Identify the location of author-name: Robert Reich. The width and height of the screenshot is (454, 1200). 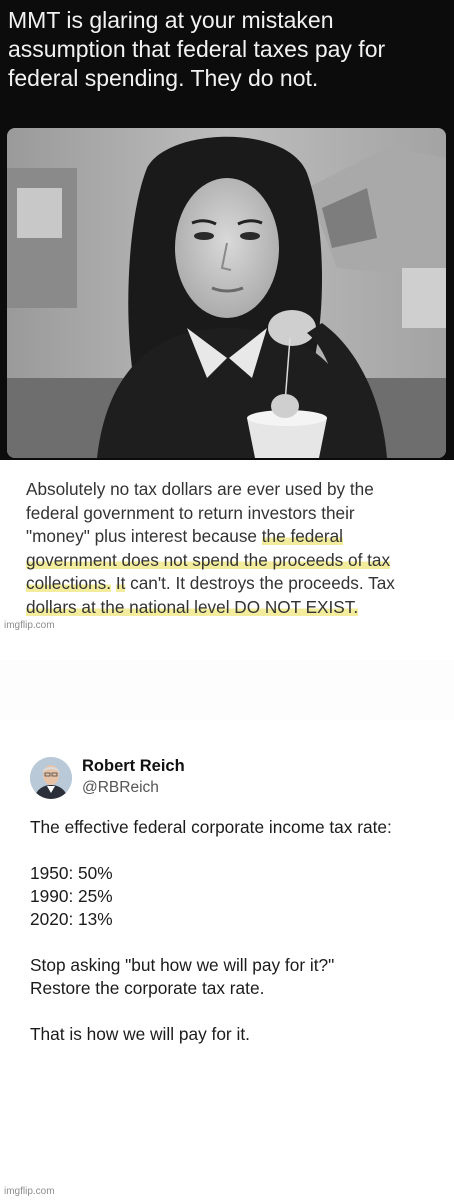
(133, 766).